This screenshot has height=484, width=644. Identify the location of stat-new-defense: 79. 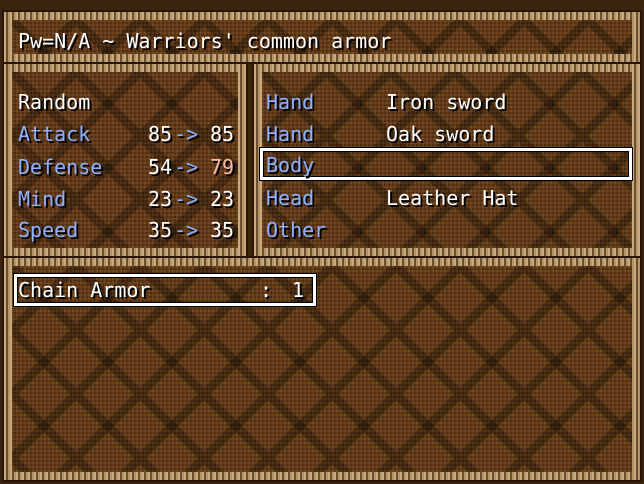
(222, 167).